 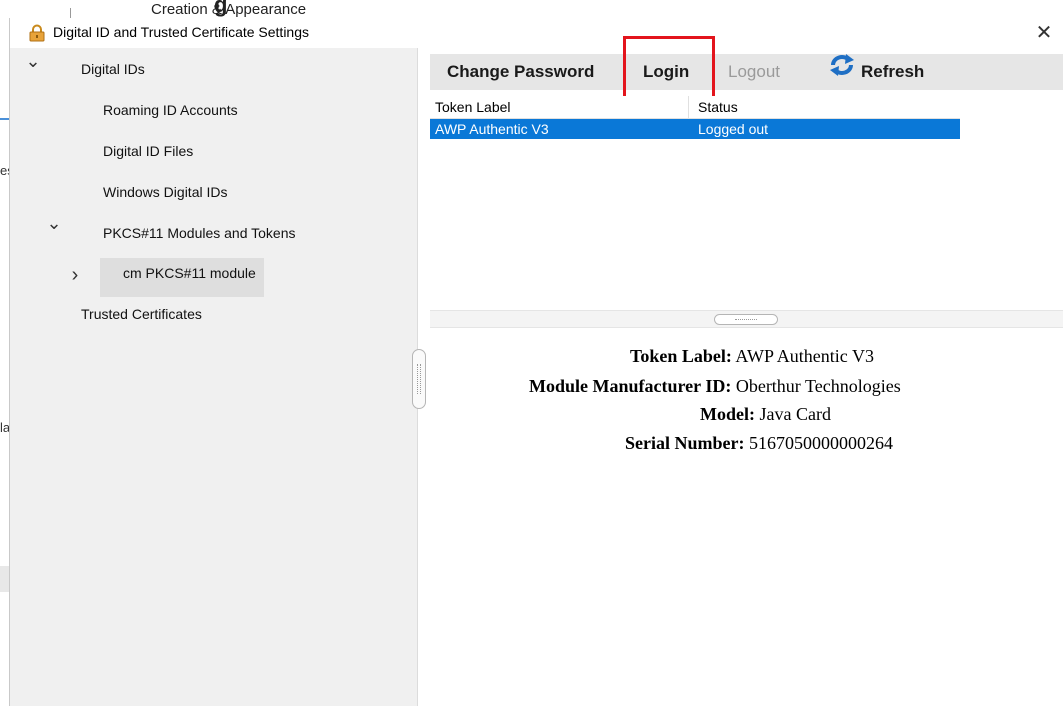 I want to click on detail-key: Model:, so click(x=727, y=414).